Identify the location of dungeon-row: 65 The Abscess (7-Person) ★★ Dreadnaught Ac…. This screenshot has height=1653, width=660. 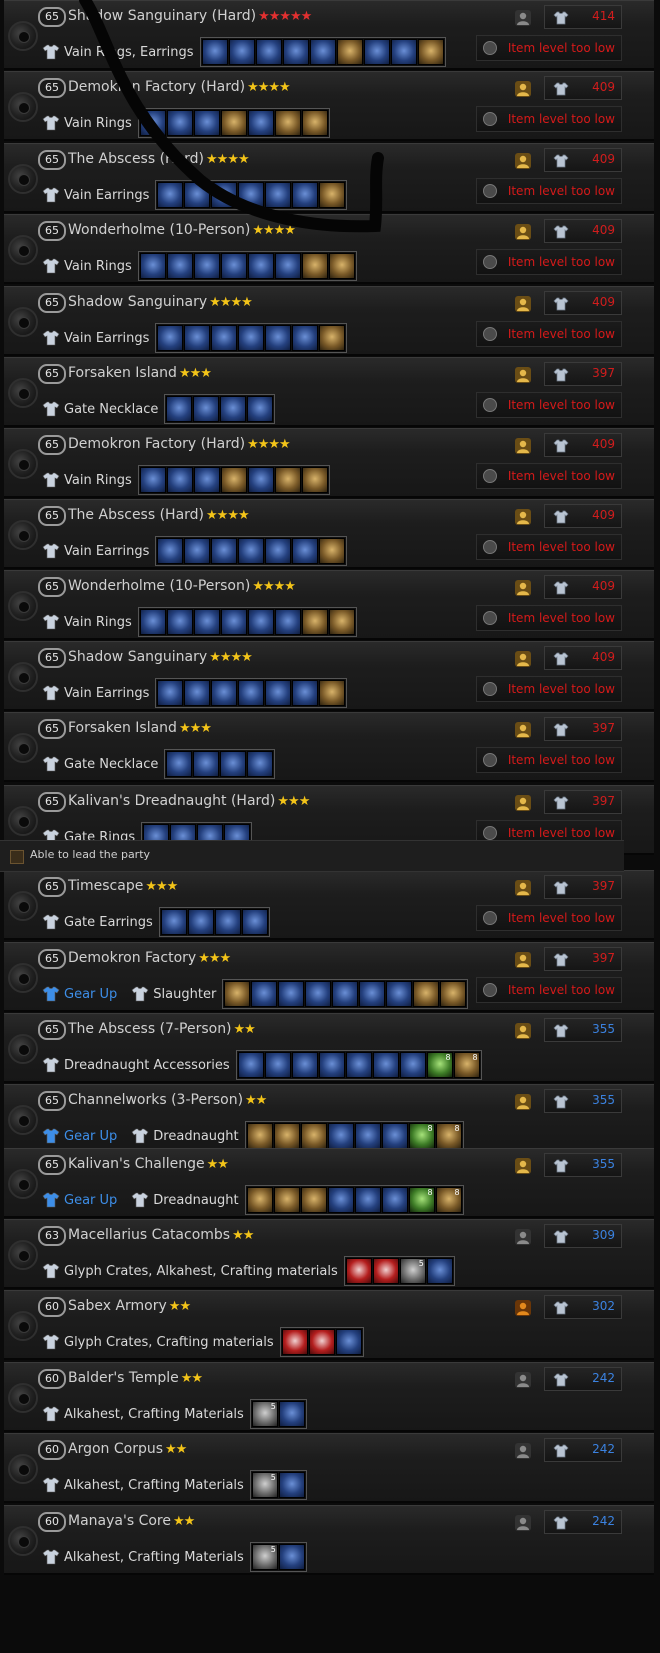
(329, 1048).